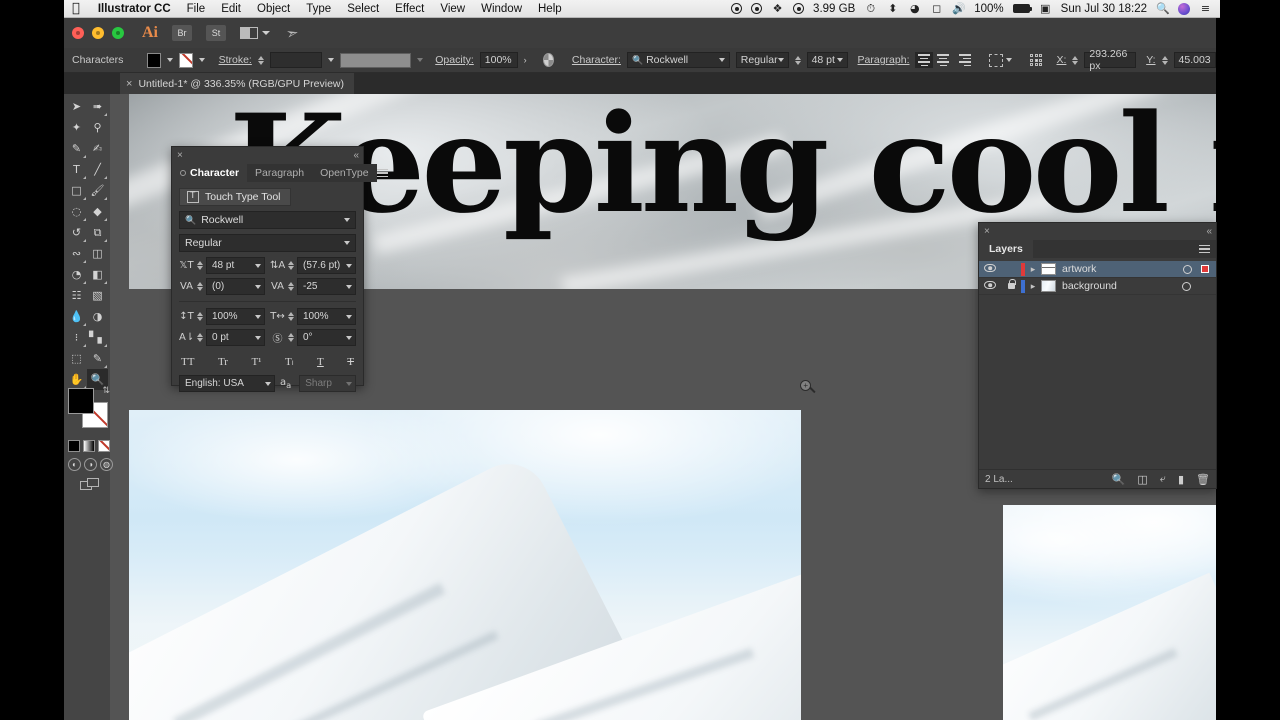  Describe the element at coordinates (409, 9) in the screenshot. I see `menu-effect: Effect` at that location.